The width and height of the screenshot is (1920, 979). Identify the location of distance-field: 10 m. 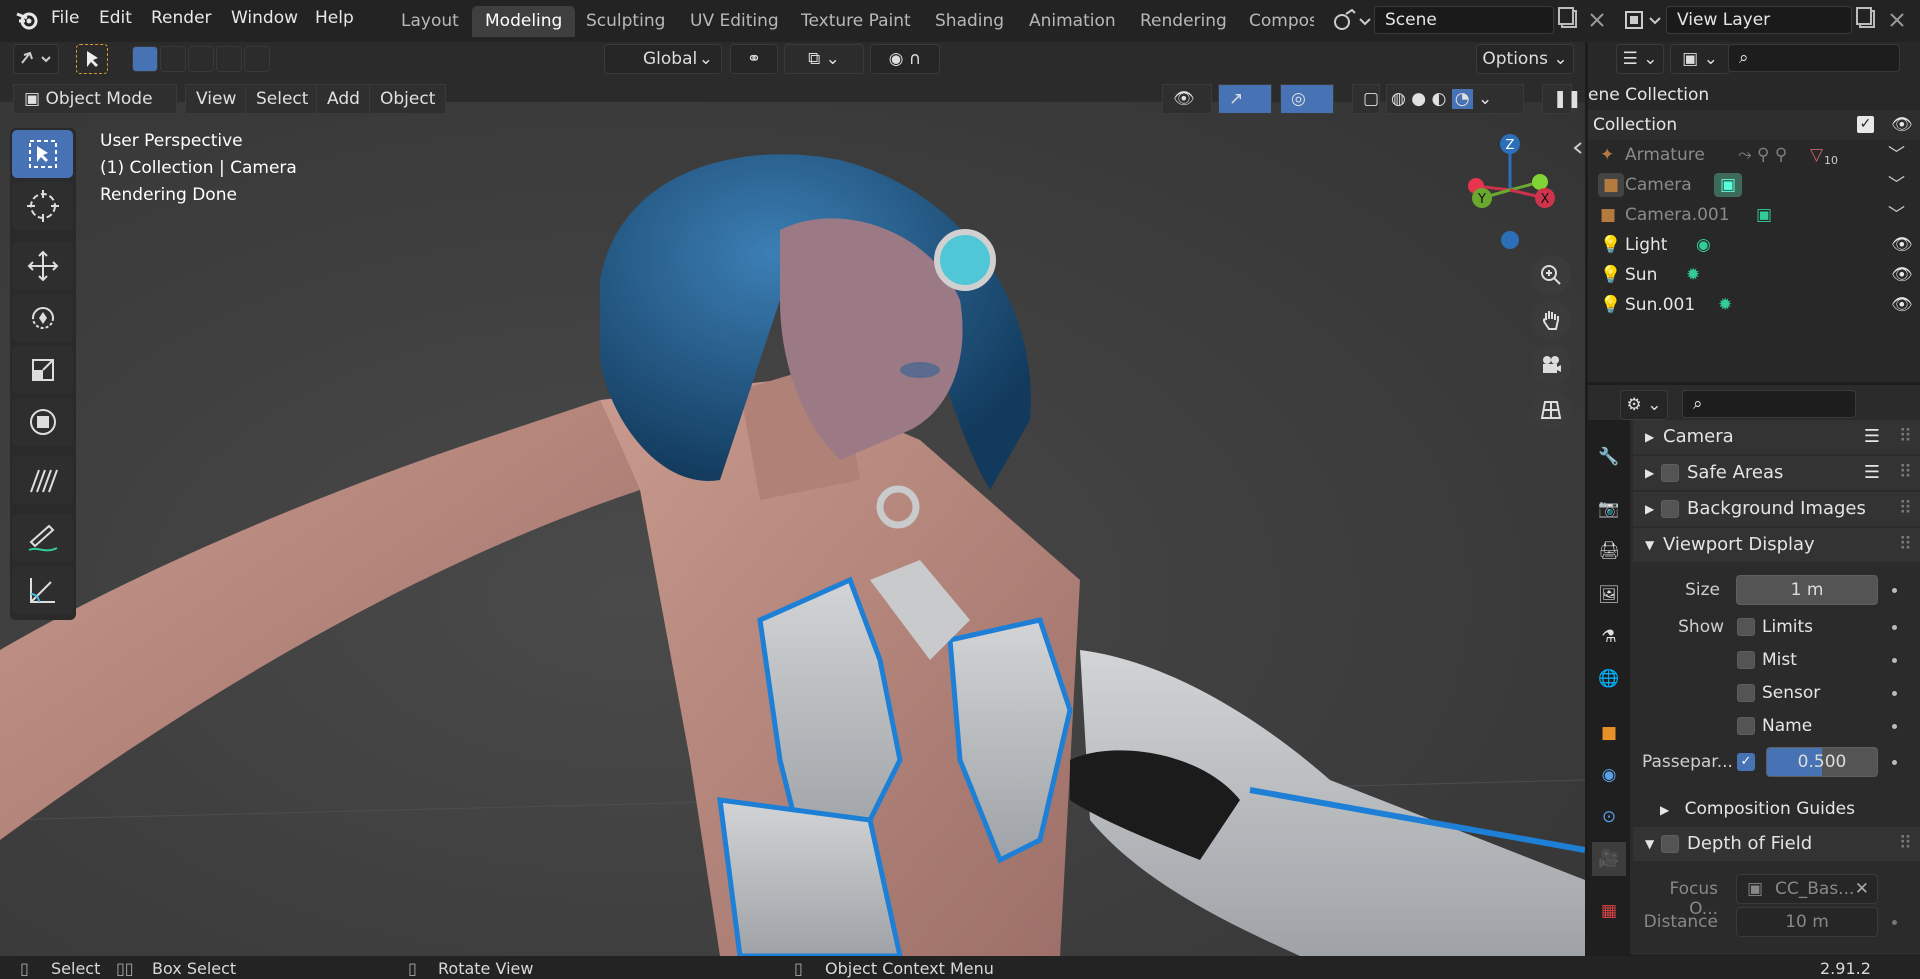
(1807, 922).